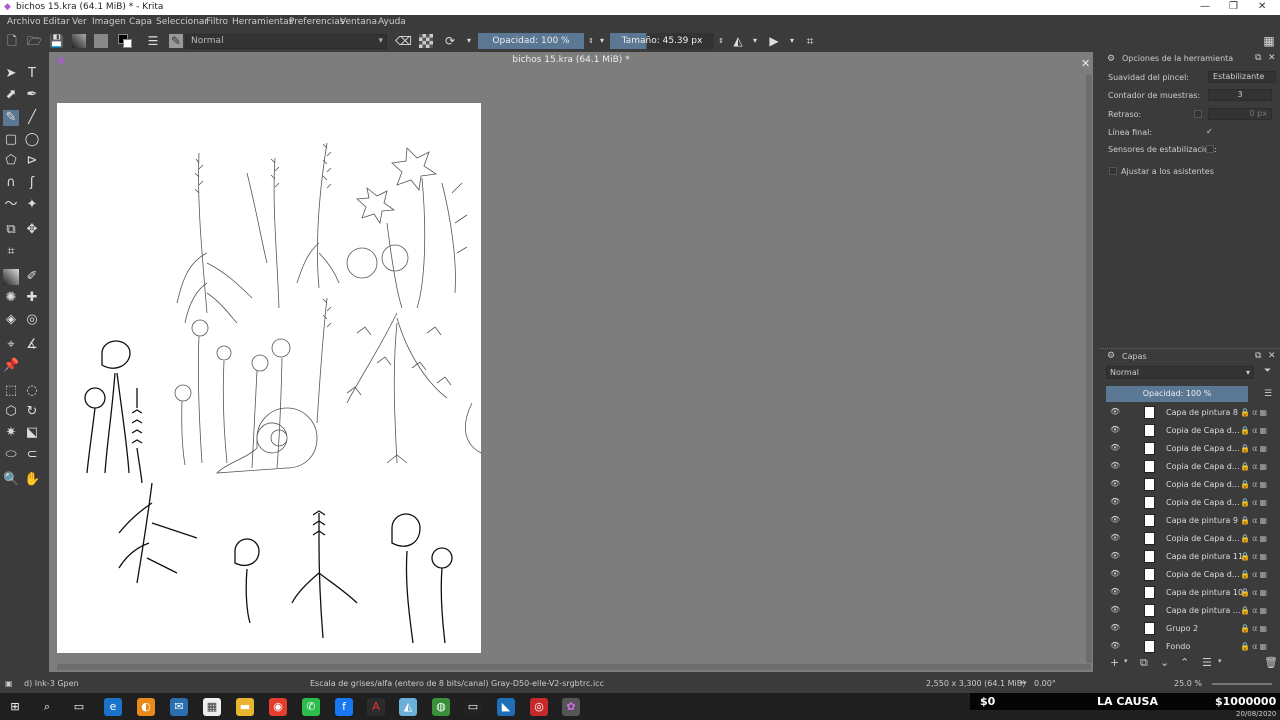  I want to click on duplicate-layer-icon: ⧉, so click(1144, 663).